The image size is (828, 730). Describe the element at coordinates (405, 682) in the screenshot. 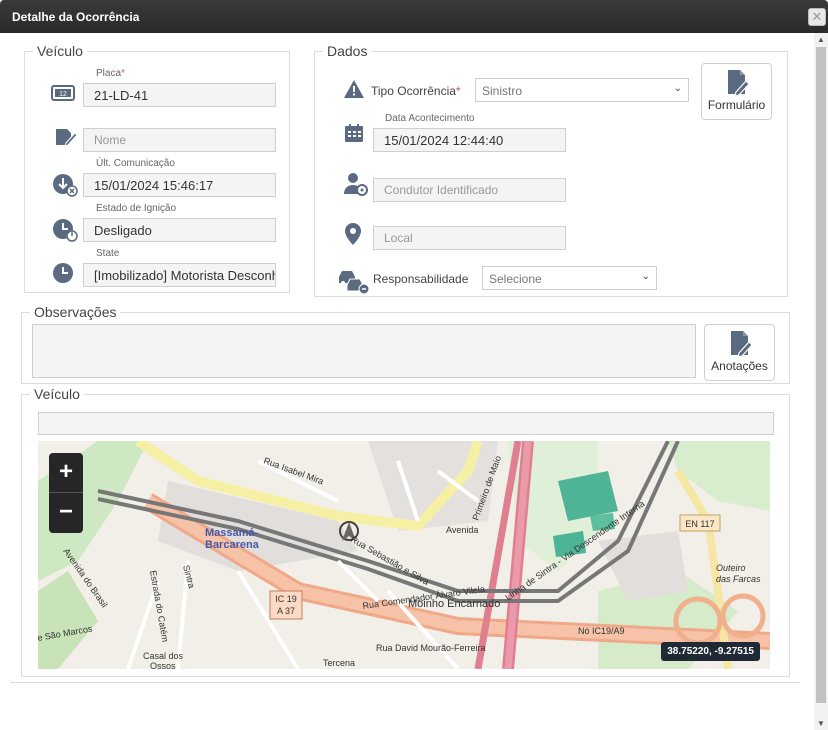

I see `divider` at that location.